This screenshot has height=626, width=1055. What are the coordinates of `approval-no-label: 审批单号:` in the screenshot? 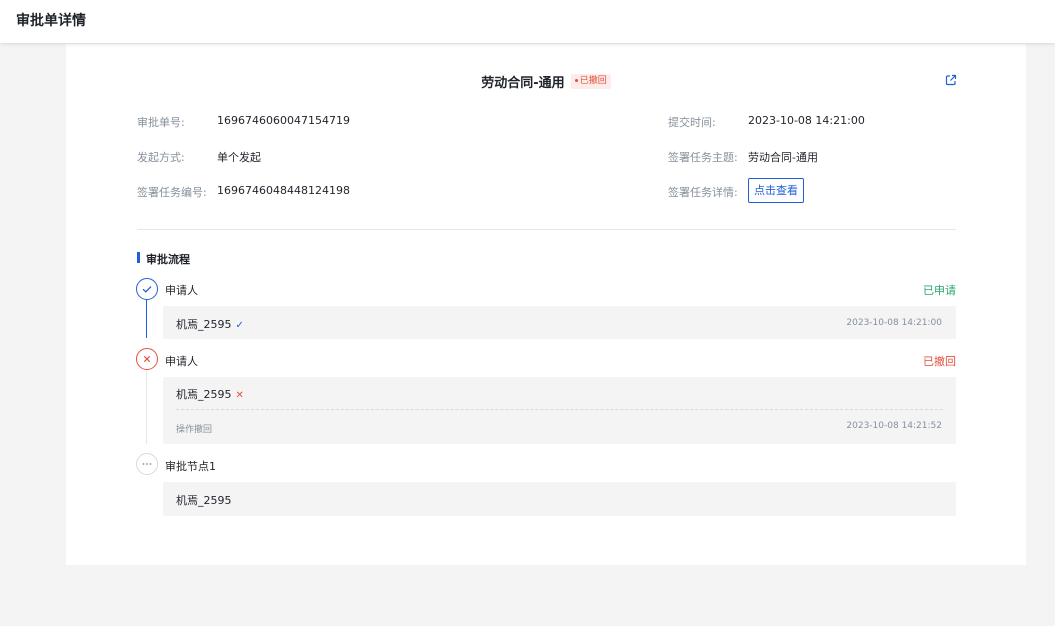 It's located at (161, 122).